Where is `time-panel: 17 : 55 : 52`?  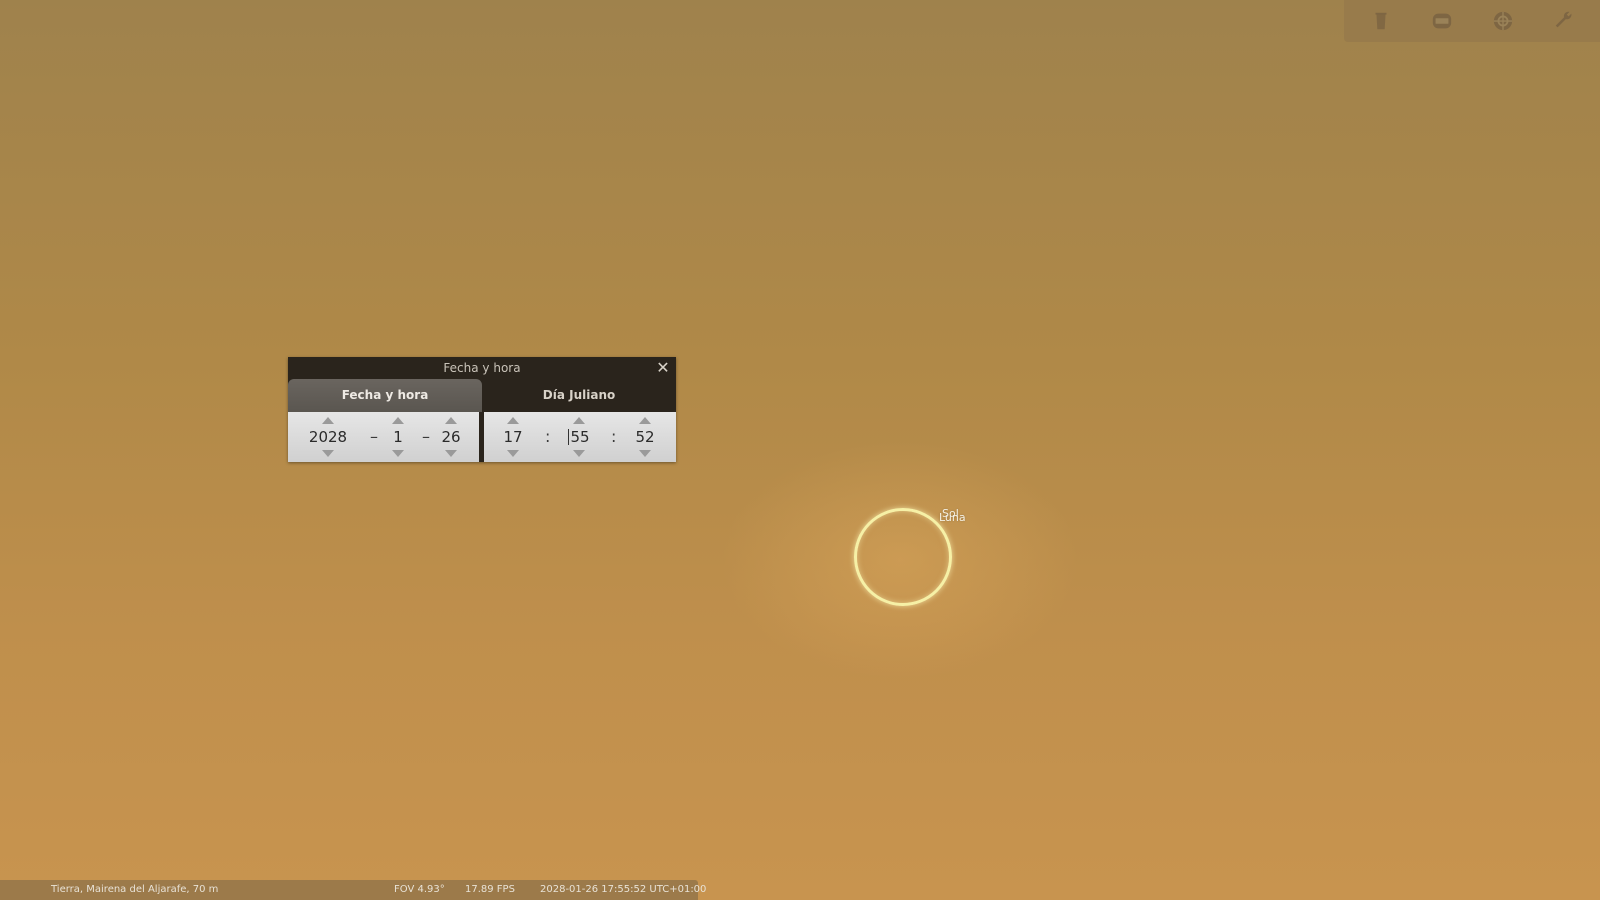 time-panel: 17 : 55 : 52 is located at coordinates (580, 437).